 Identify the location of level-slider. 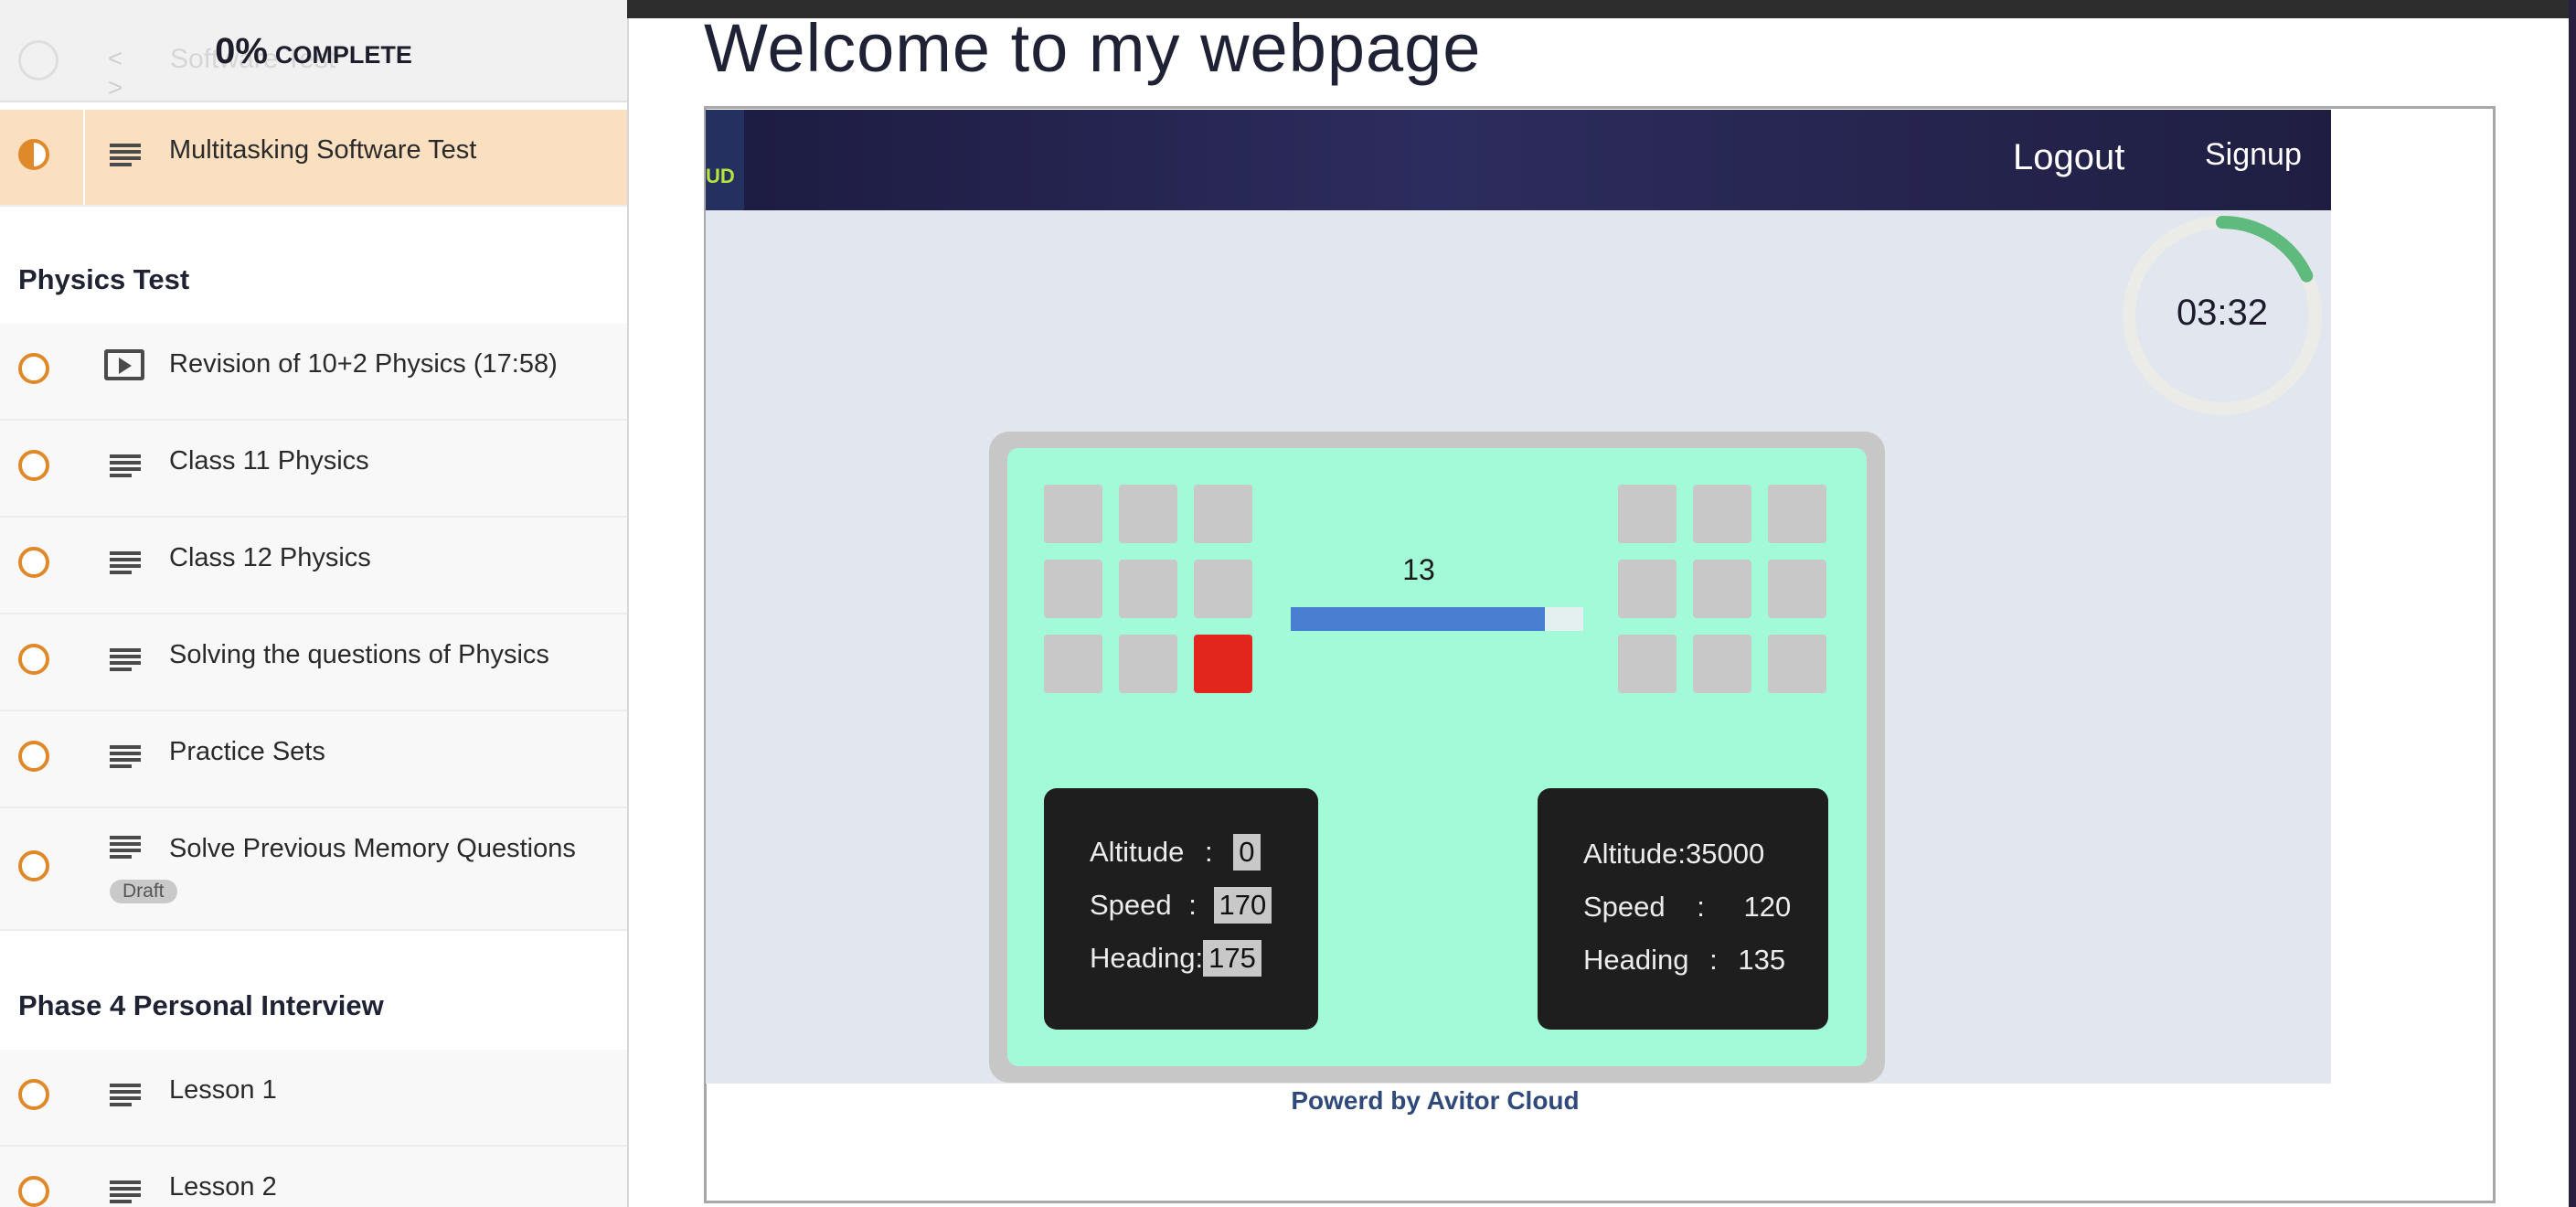
(1437, 619).